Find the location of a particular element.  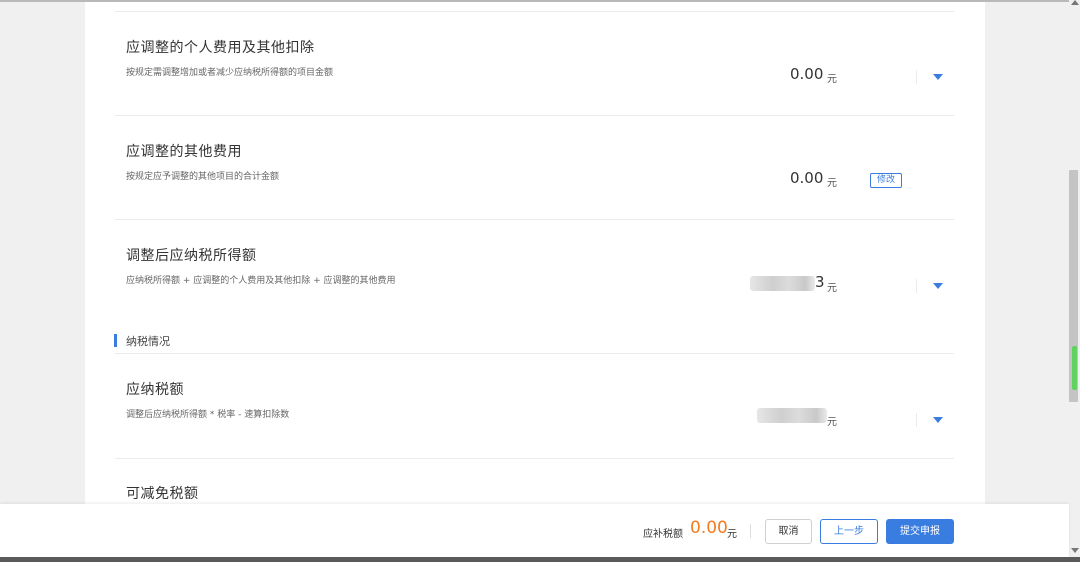

previous-step-button: 上一步 is located at coordinates (849, 531).